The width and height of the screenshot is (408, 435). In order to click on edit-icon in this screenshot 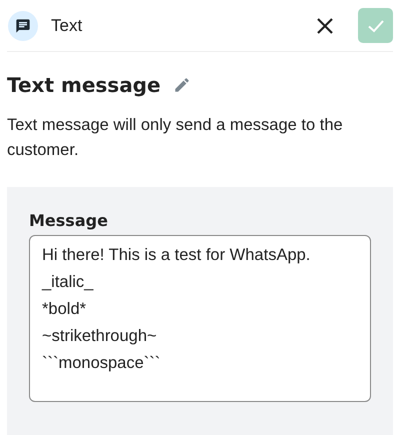, I will do `click(181, 85)`.